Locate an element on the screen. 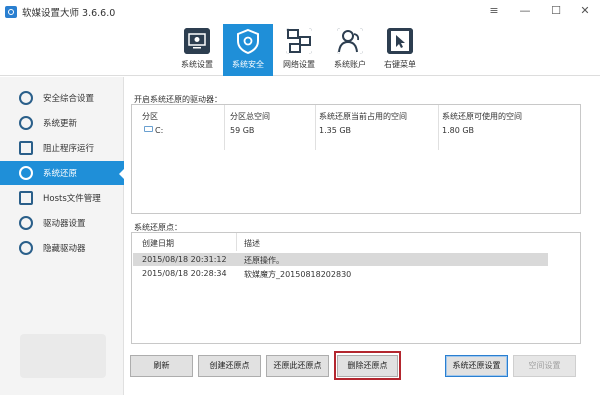 The width and height of the screenshot is (600, 395). tab-system-security: 系统安全 is located at coordinates (248, 50).